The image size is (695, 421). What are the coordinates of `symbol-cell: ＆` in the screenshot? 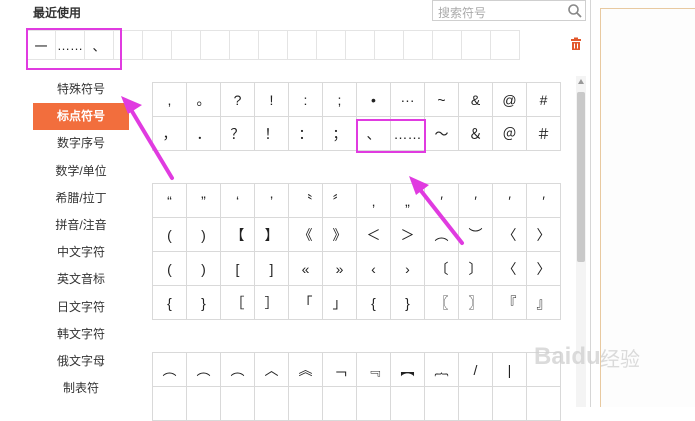 It's located at (476, 134).